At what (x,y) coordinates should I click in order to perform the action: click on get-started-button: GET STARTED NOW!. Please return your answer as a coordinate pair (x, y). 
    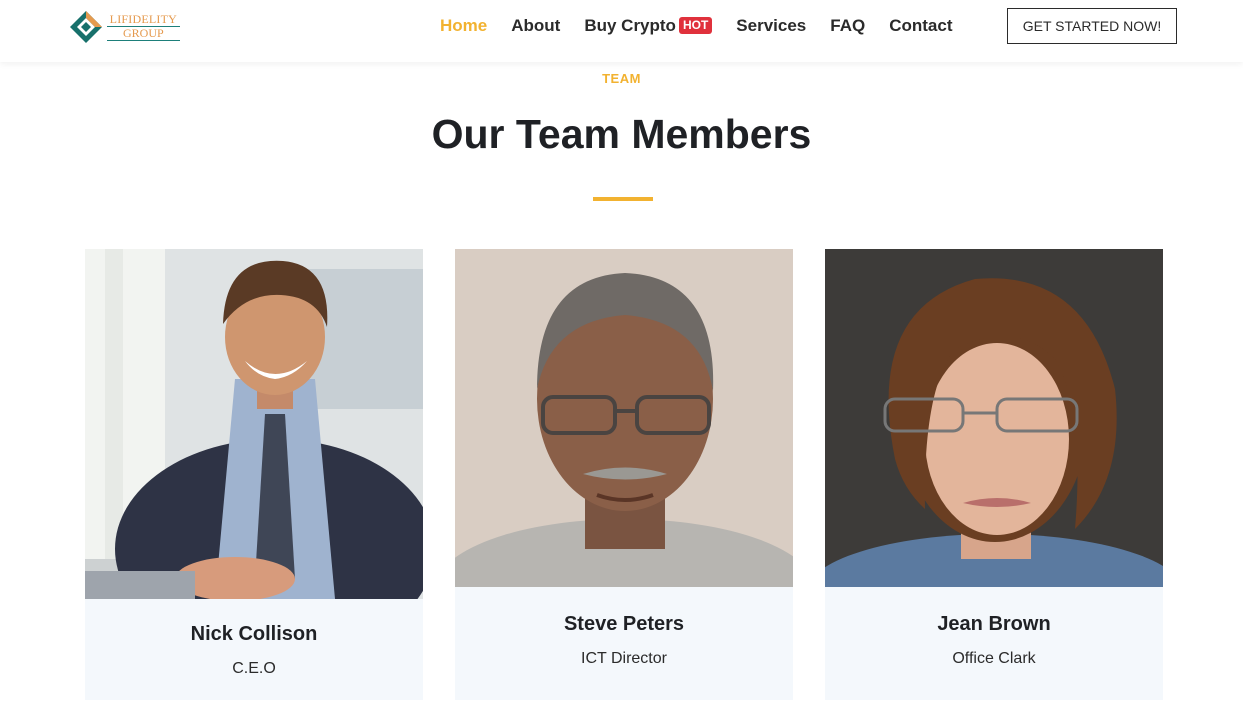
    Looking at the image, I should click on (1092, 26).